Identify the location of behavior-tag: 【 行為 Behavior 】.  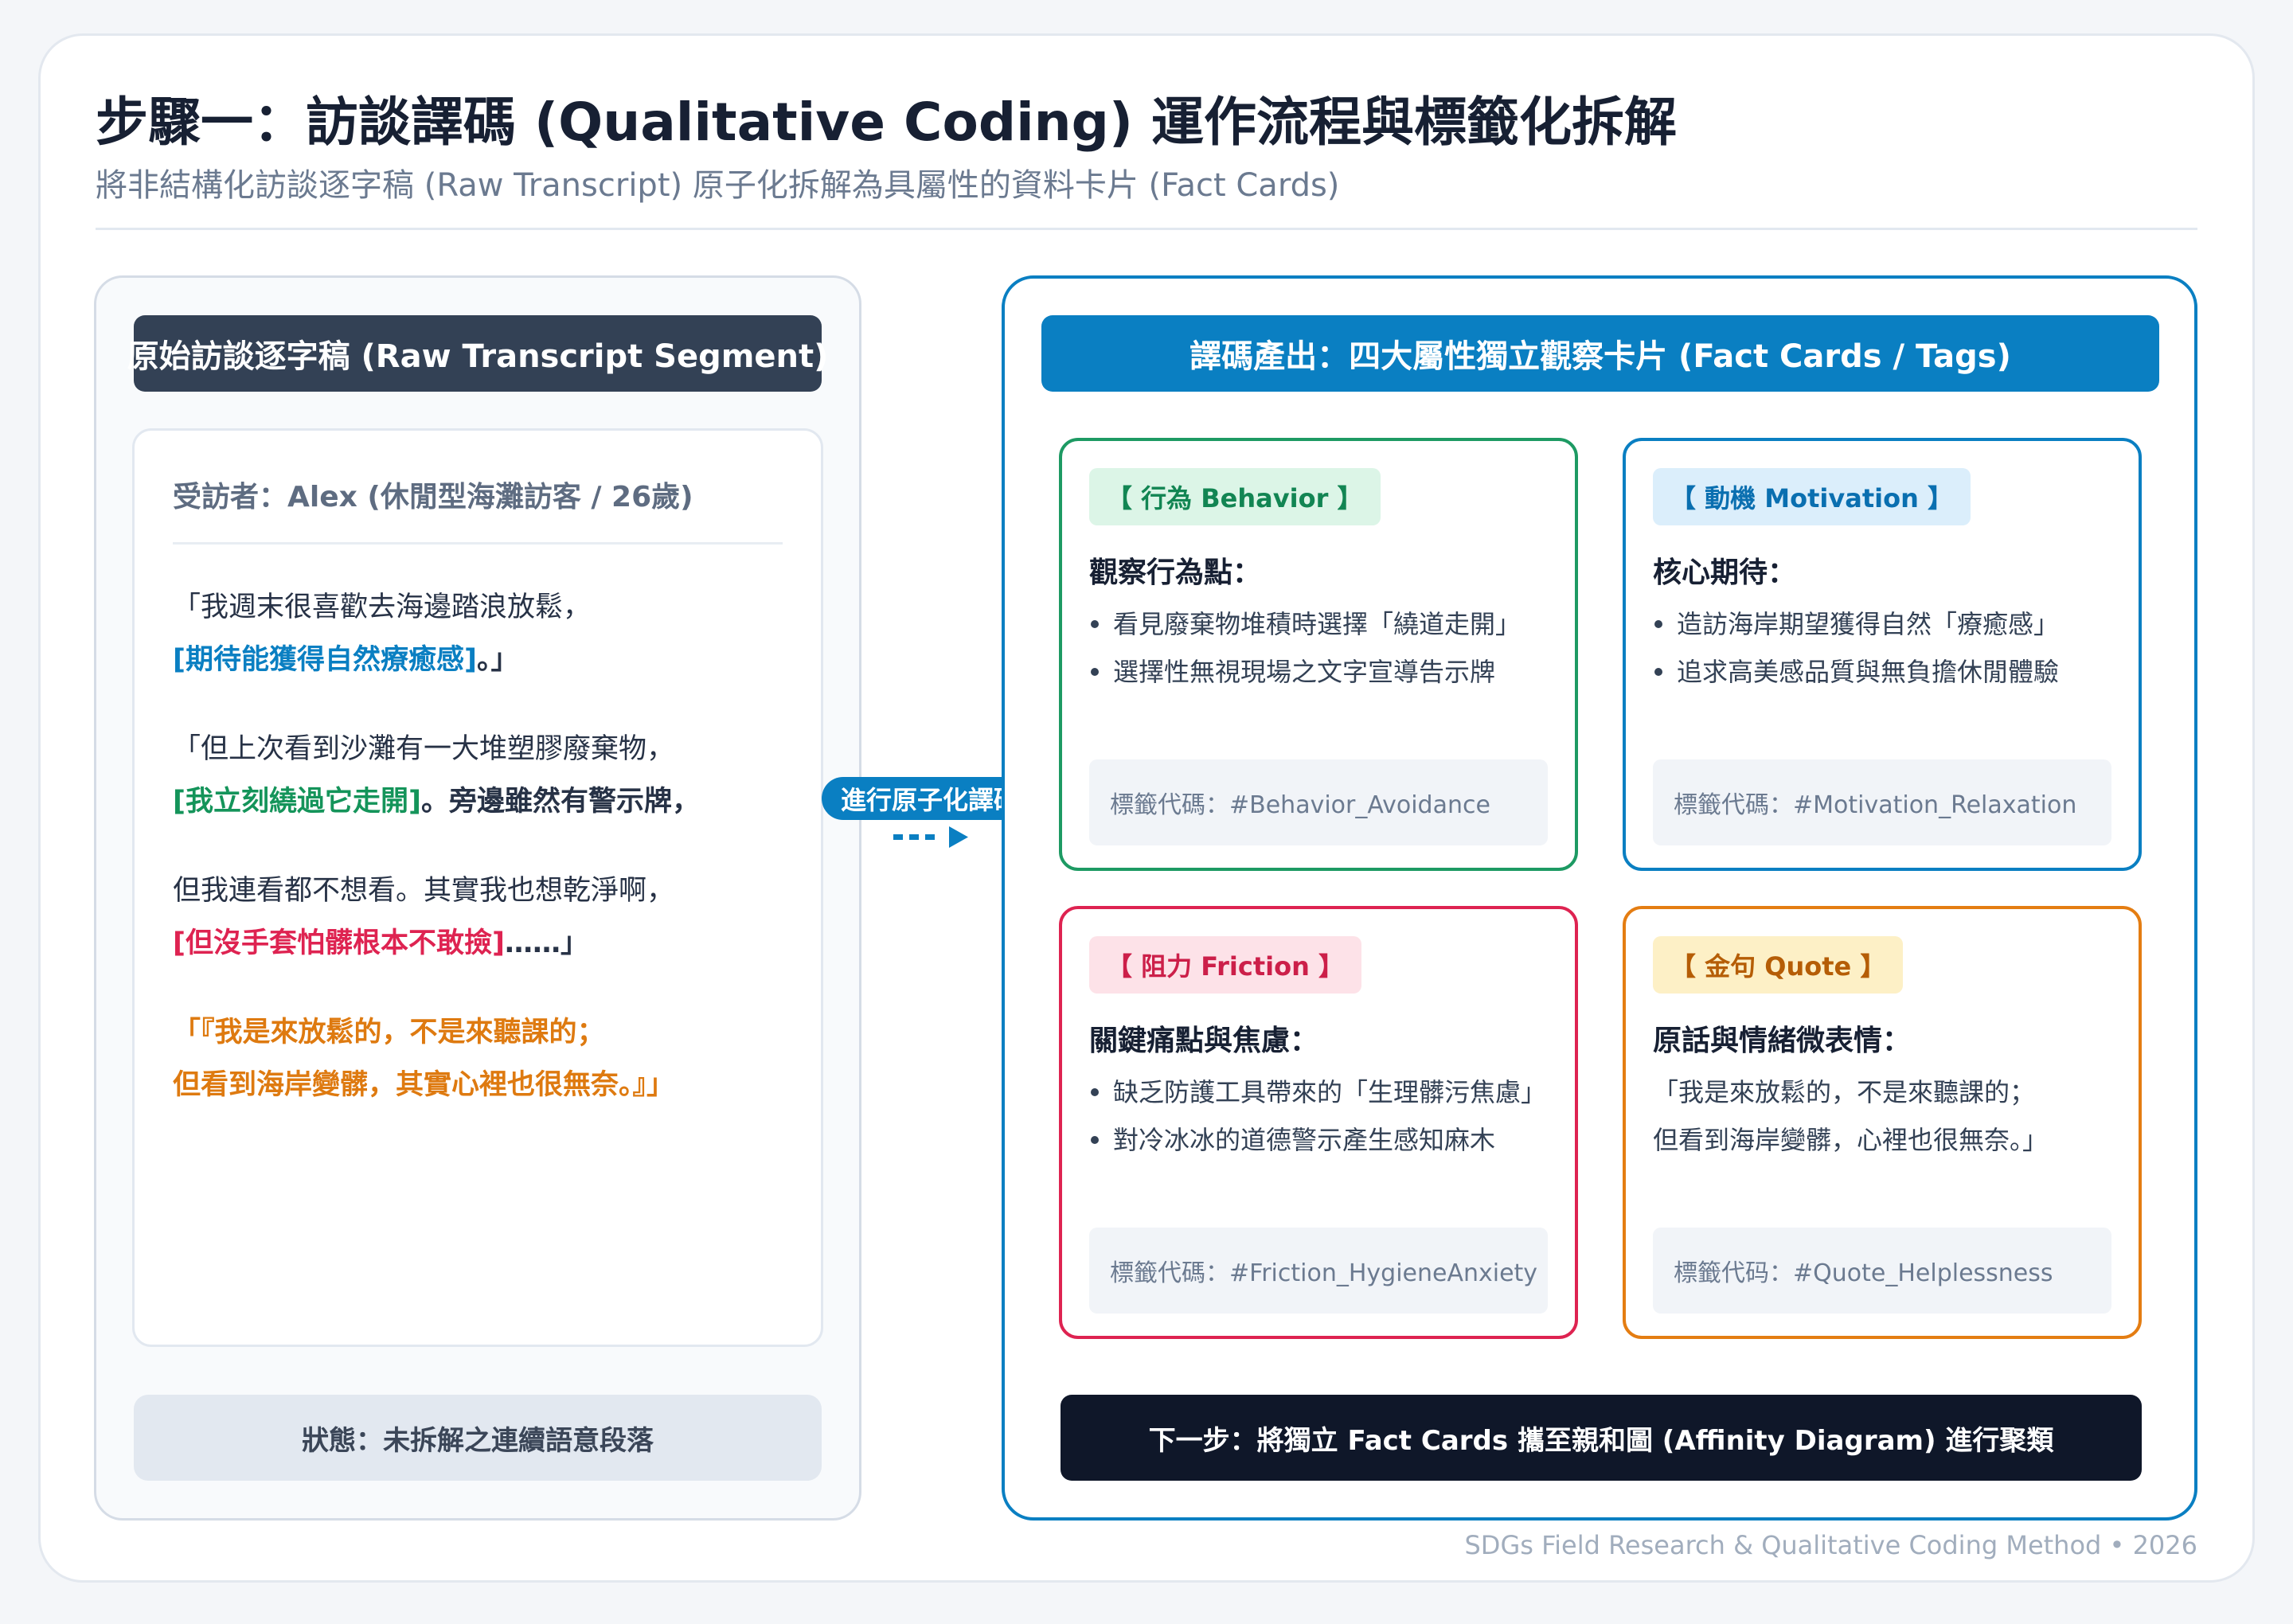
(1235, 496).